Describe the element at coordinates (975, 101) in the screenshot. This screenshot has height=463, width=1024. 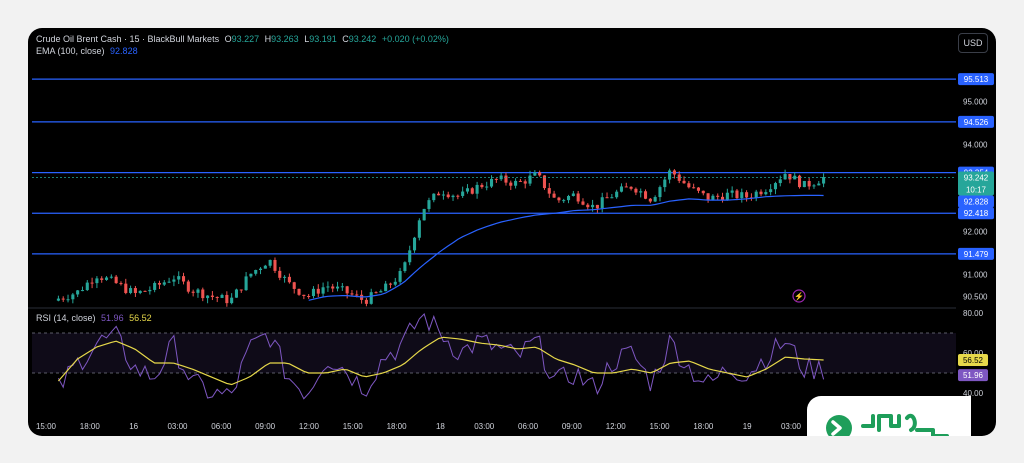
I see `price-axis-tick-label: 95.000` at that location.